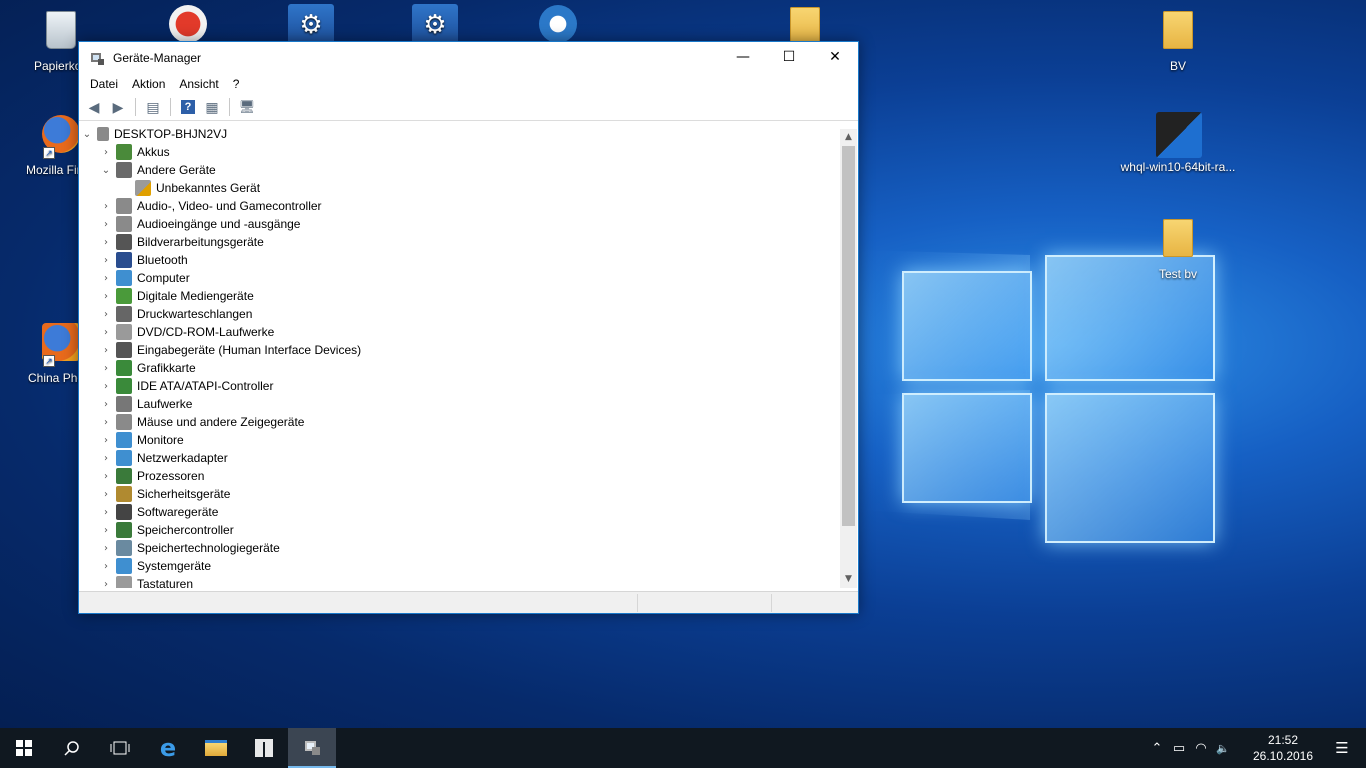  I want to click on tree-item-label: Eingabegeräte (Human Interface Devices), so click(249, 350).